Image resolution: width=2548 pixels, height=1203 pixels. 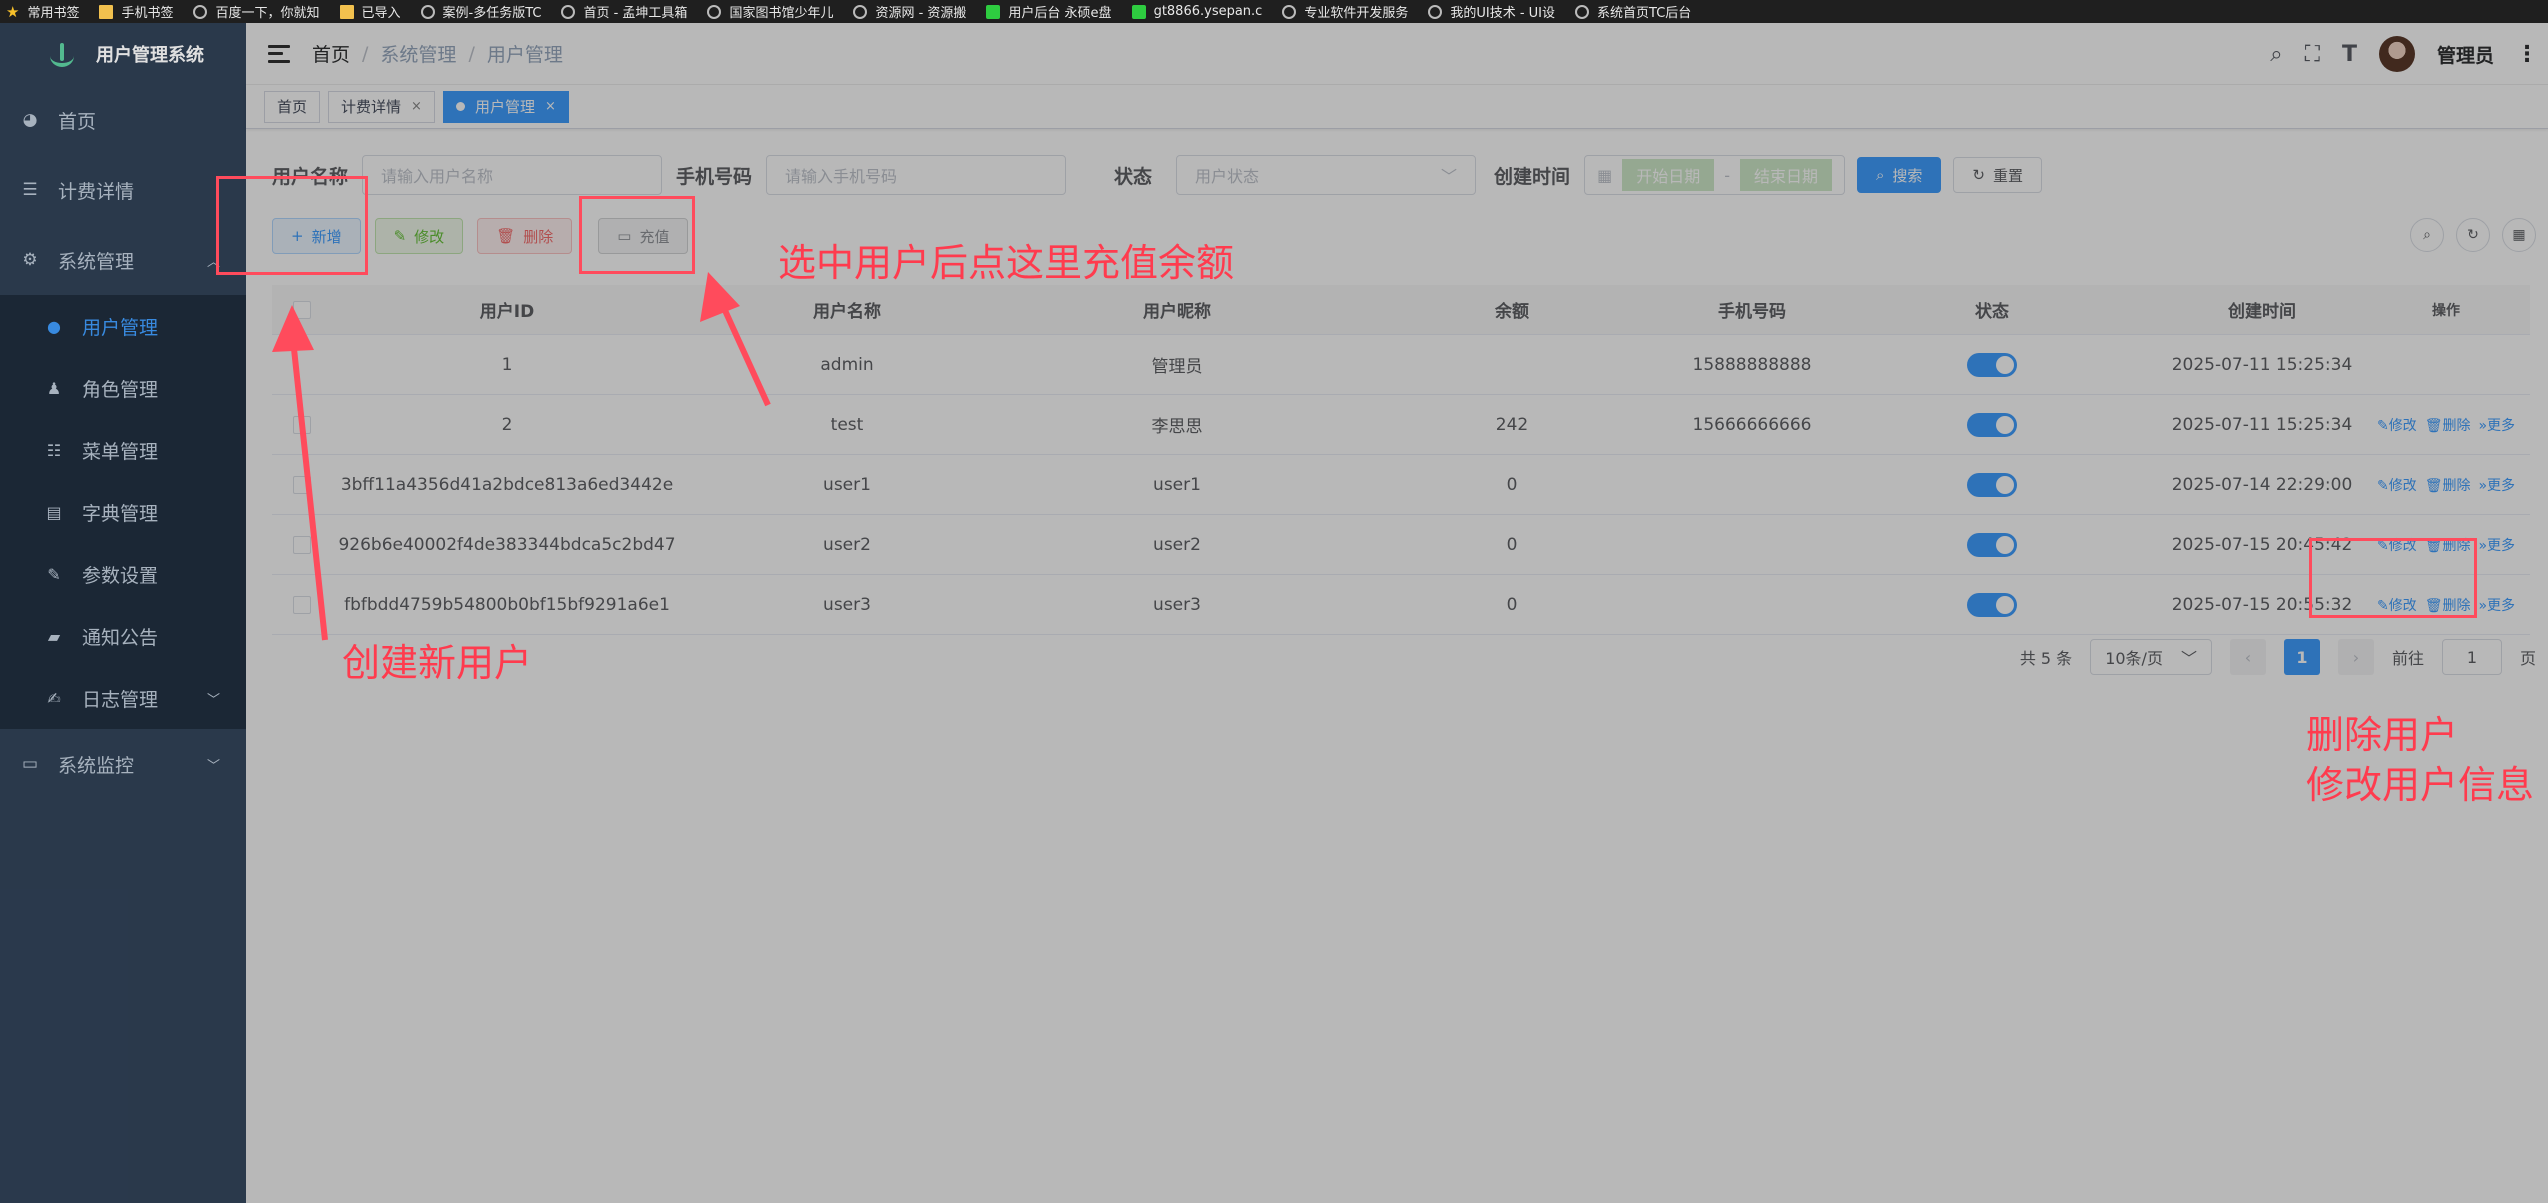 What do you see at coordinates (521, 456) in the screenshot?
I see `annotation-arrows` at bounding box center [521, 456].